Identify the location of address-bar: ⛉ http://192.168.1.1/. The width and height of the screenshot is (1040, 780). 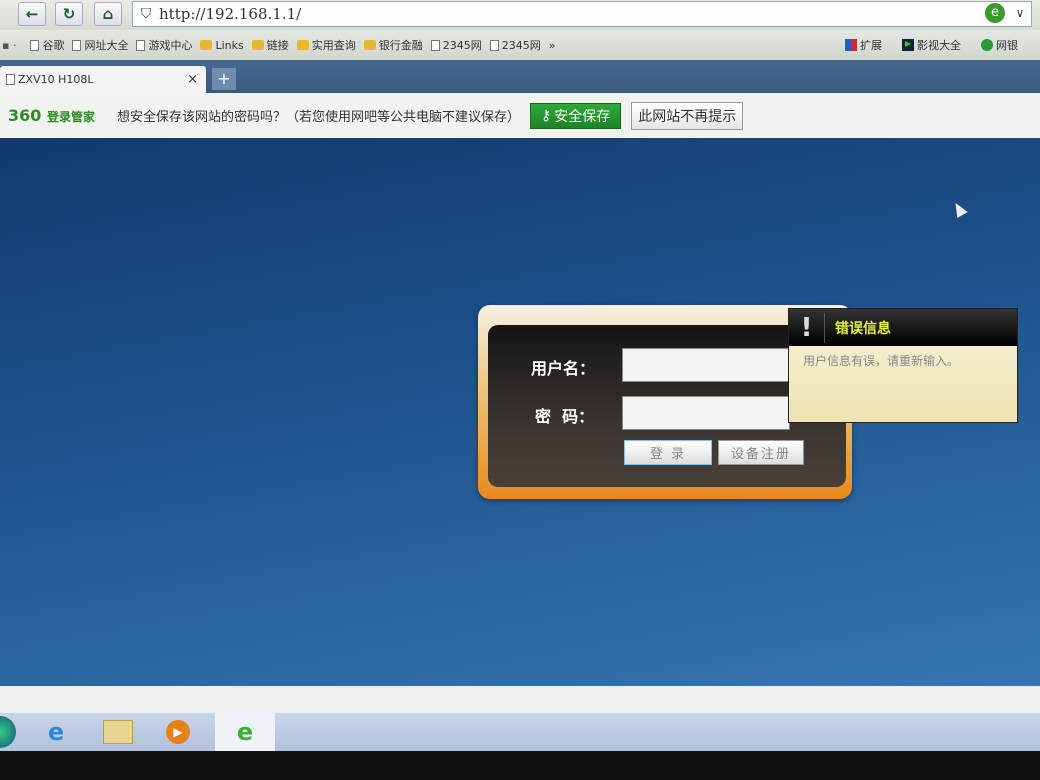
(582, 14).